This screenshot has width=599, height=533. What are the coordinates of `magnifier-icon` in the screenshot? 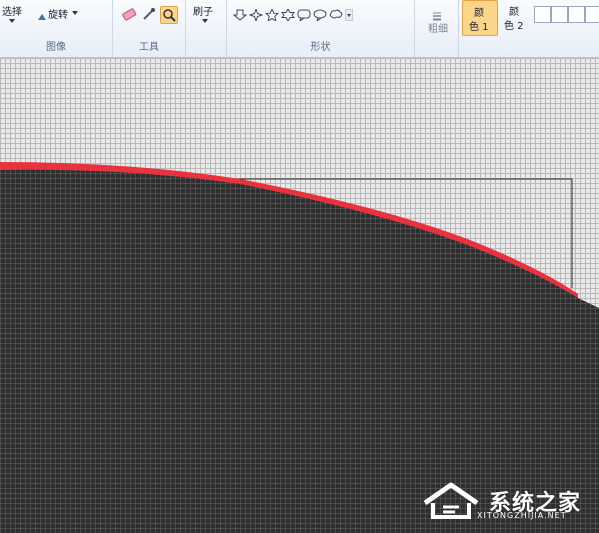 It's located at (169, 15).